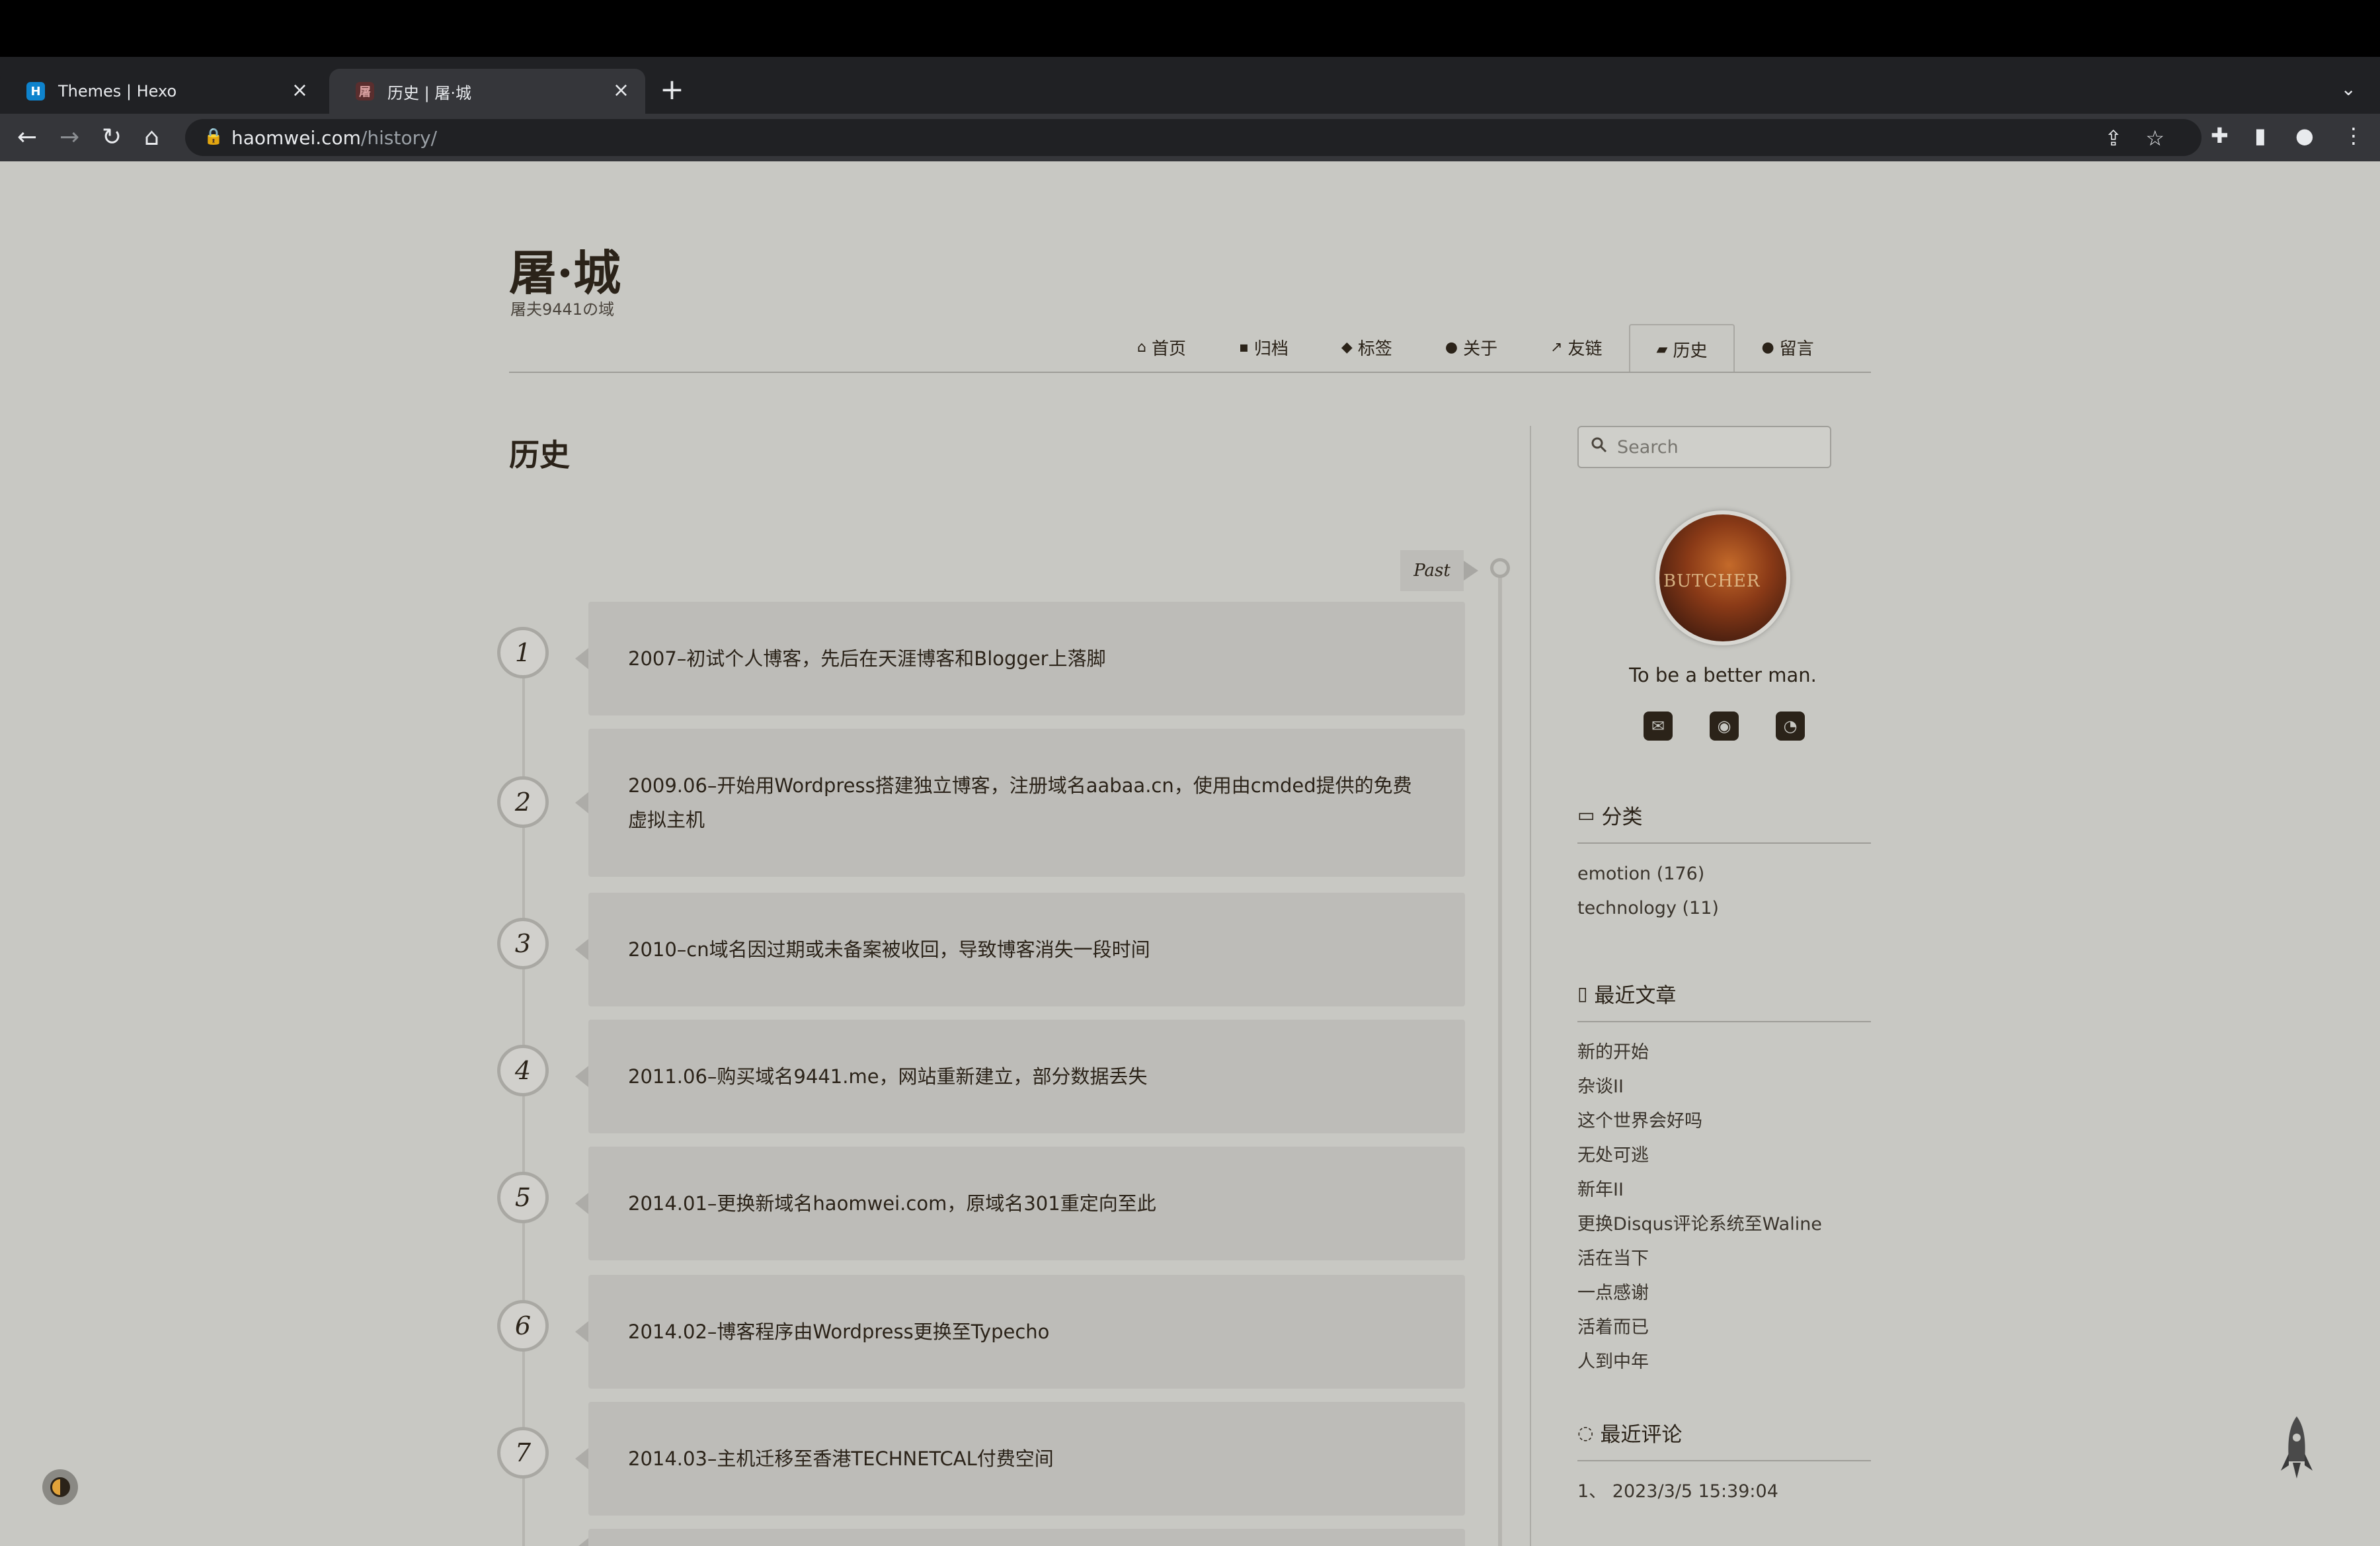 The height and width of the screenshot is (1546, 2380). What do you see at coordinates (117, 91) in the screenshot?
I see `tab-title: Themes | Hexo` at bounding box center [117, 91].